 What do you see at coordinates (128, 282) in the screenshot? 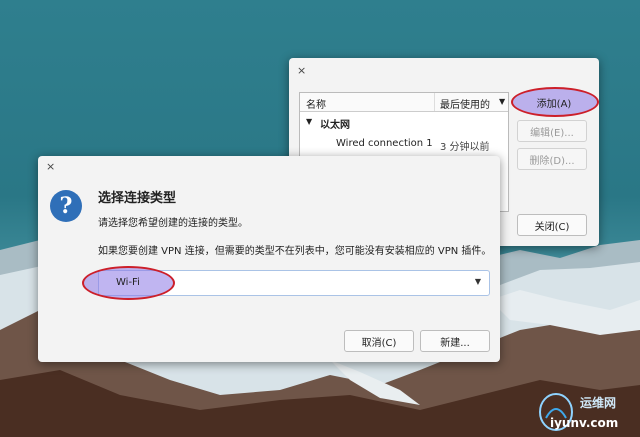
I see `connection-type-value: Wi-Fi` at bounding box center [128, 282].